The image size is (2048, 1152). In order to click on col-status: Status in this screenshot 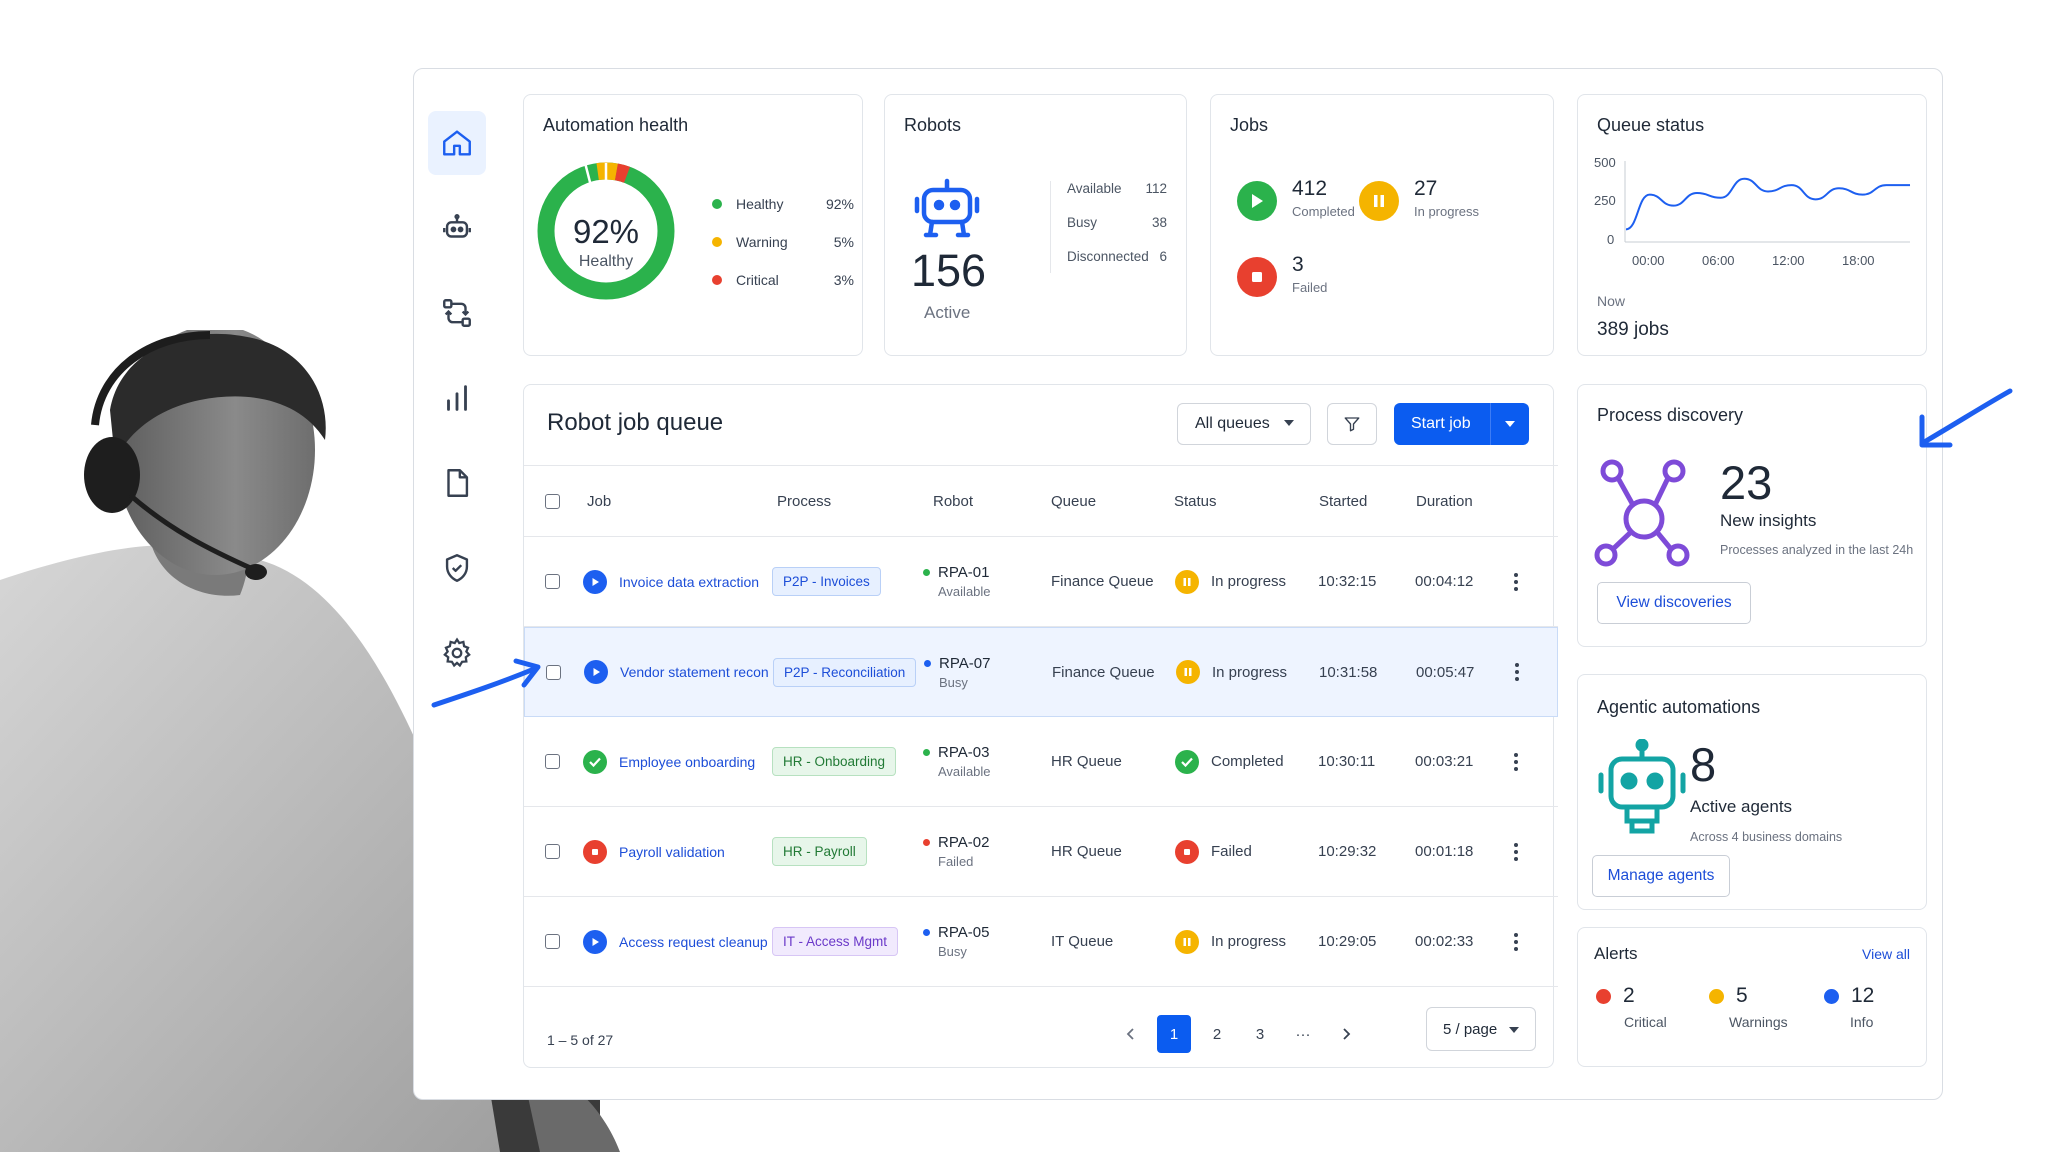, I will do `click(1195, 501)`.